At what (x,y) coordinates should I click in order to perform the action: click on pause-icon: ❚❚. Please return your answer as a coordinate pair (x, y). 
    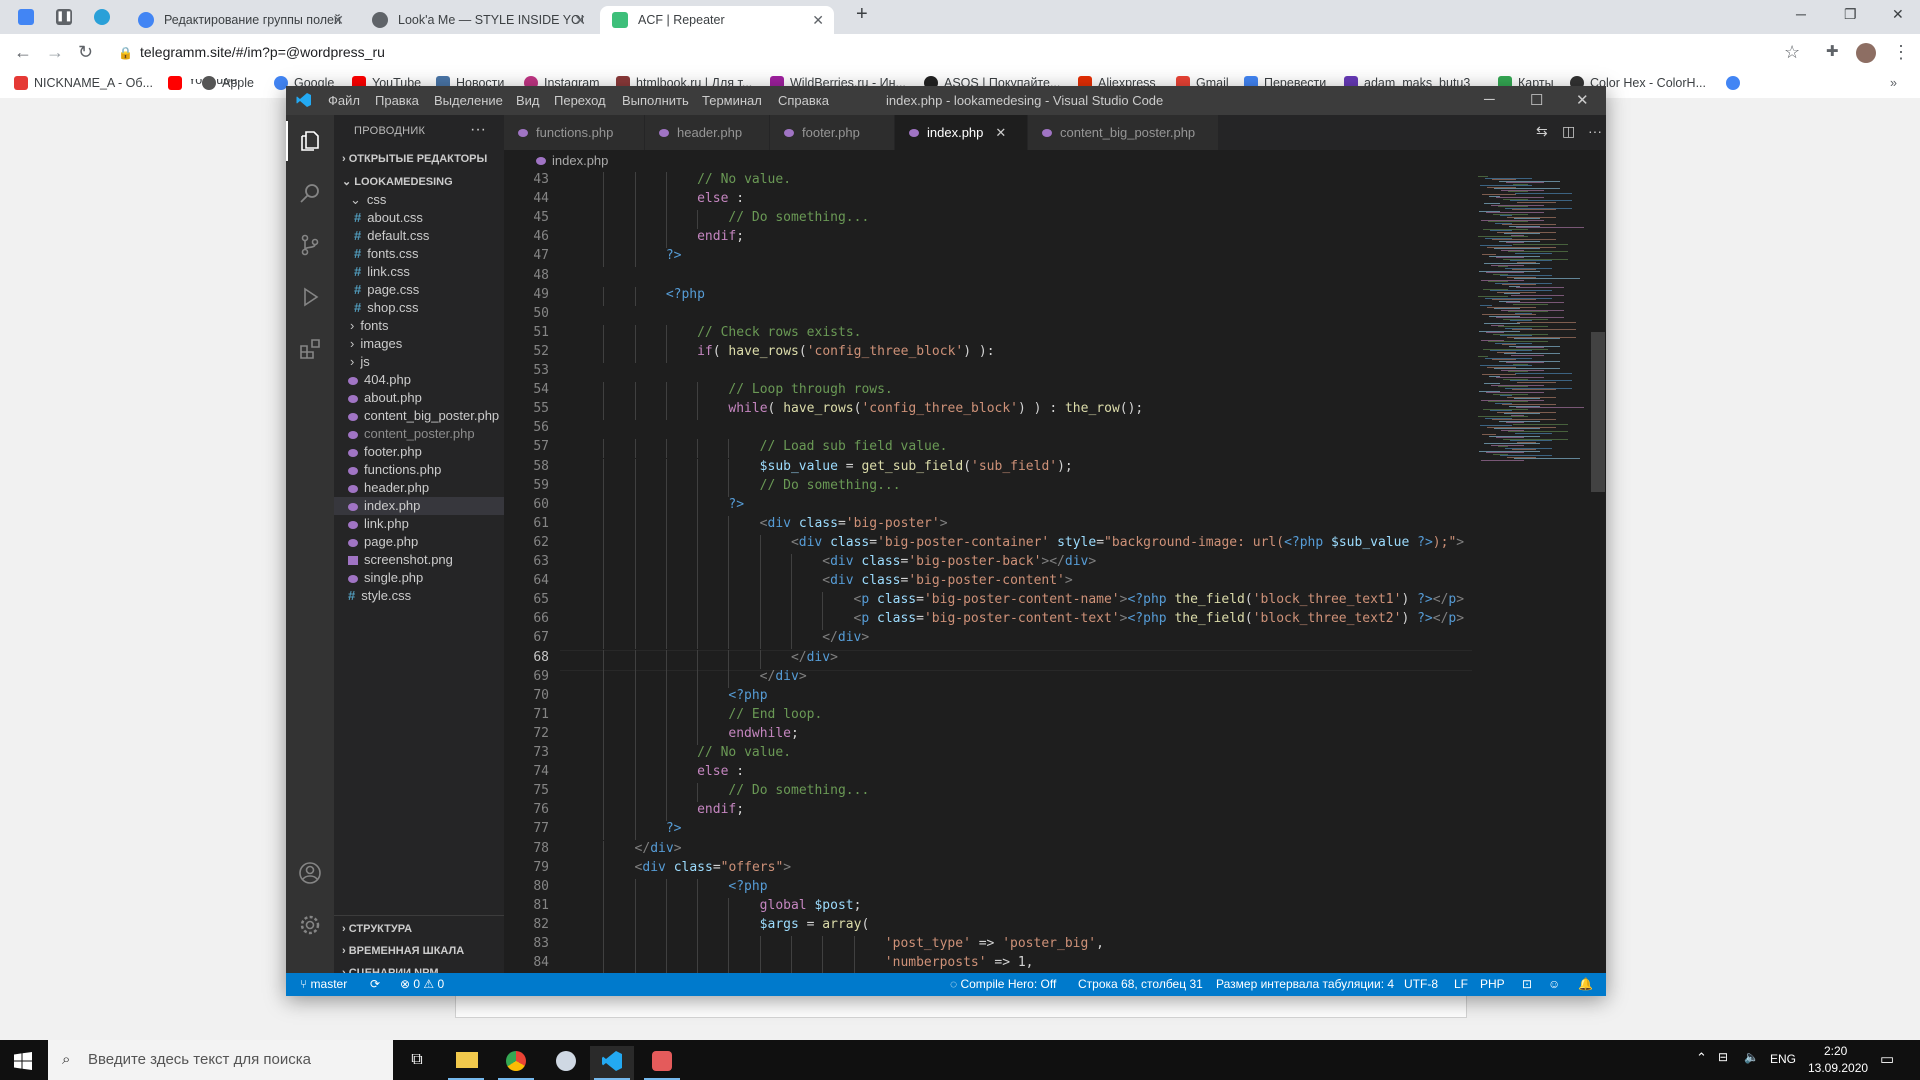
    Looking at the image, I should click on (64, 17).